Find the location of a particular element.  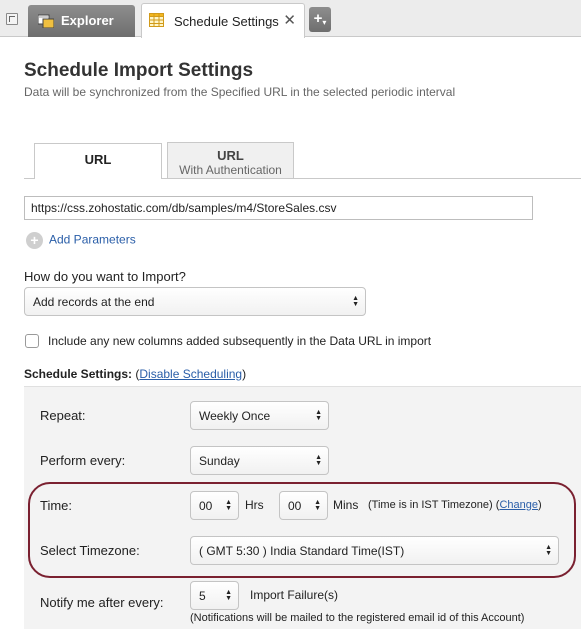

tab-url: URL is located at coordinates (98, 161).